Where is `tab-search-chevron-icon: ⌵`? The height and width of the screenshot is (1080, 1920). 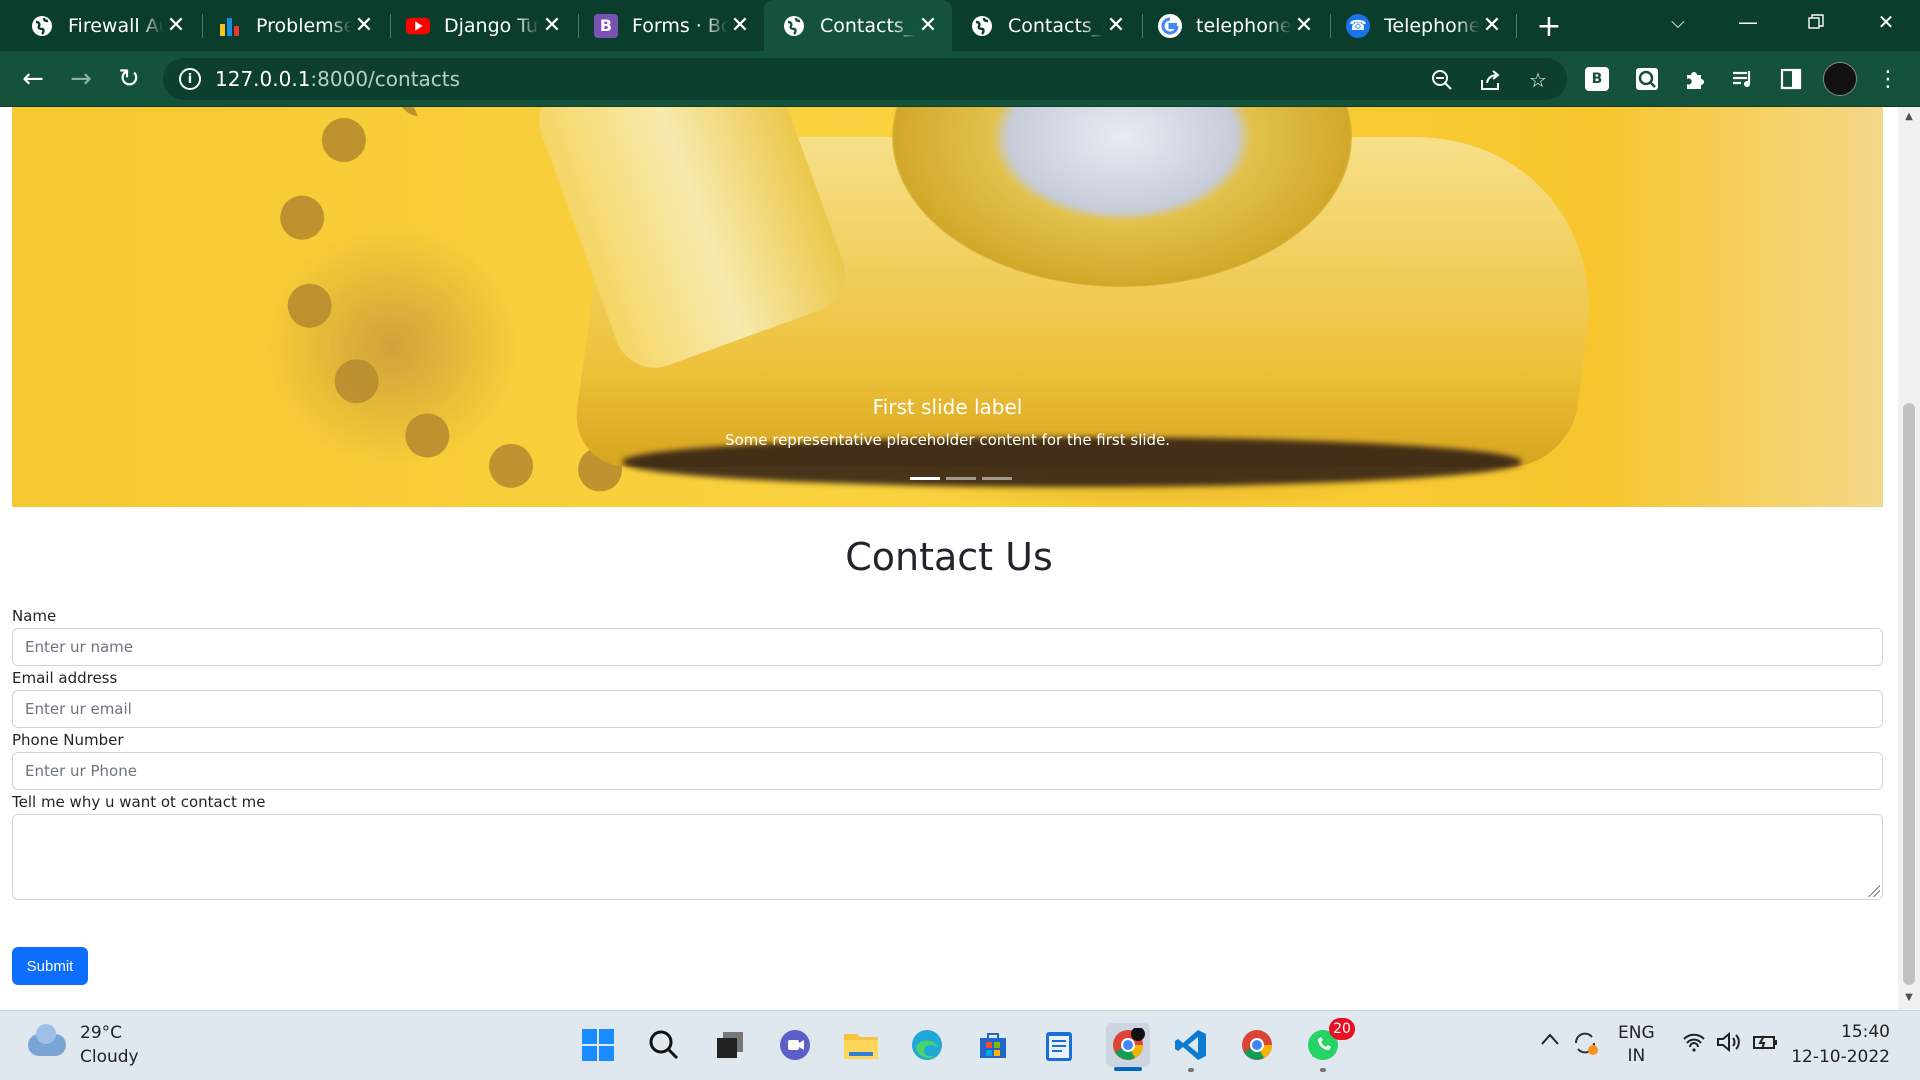 tab-search-chevron-icon: ⌵ is located at coordinates (1678, 22).